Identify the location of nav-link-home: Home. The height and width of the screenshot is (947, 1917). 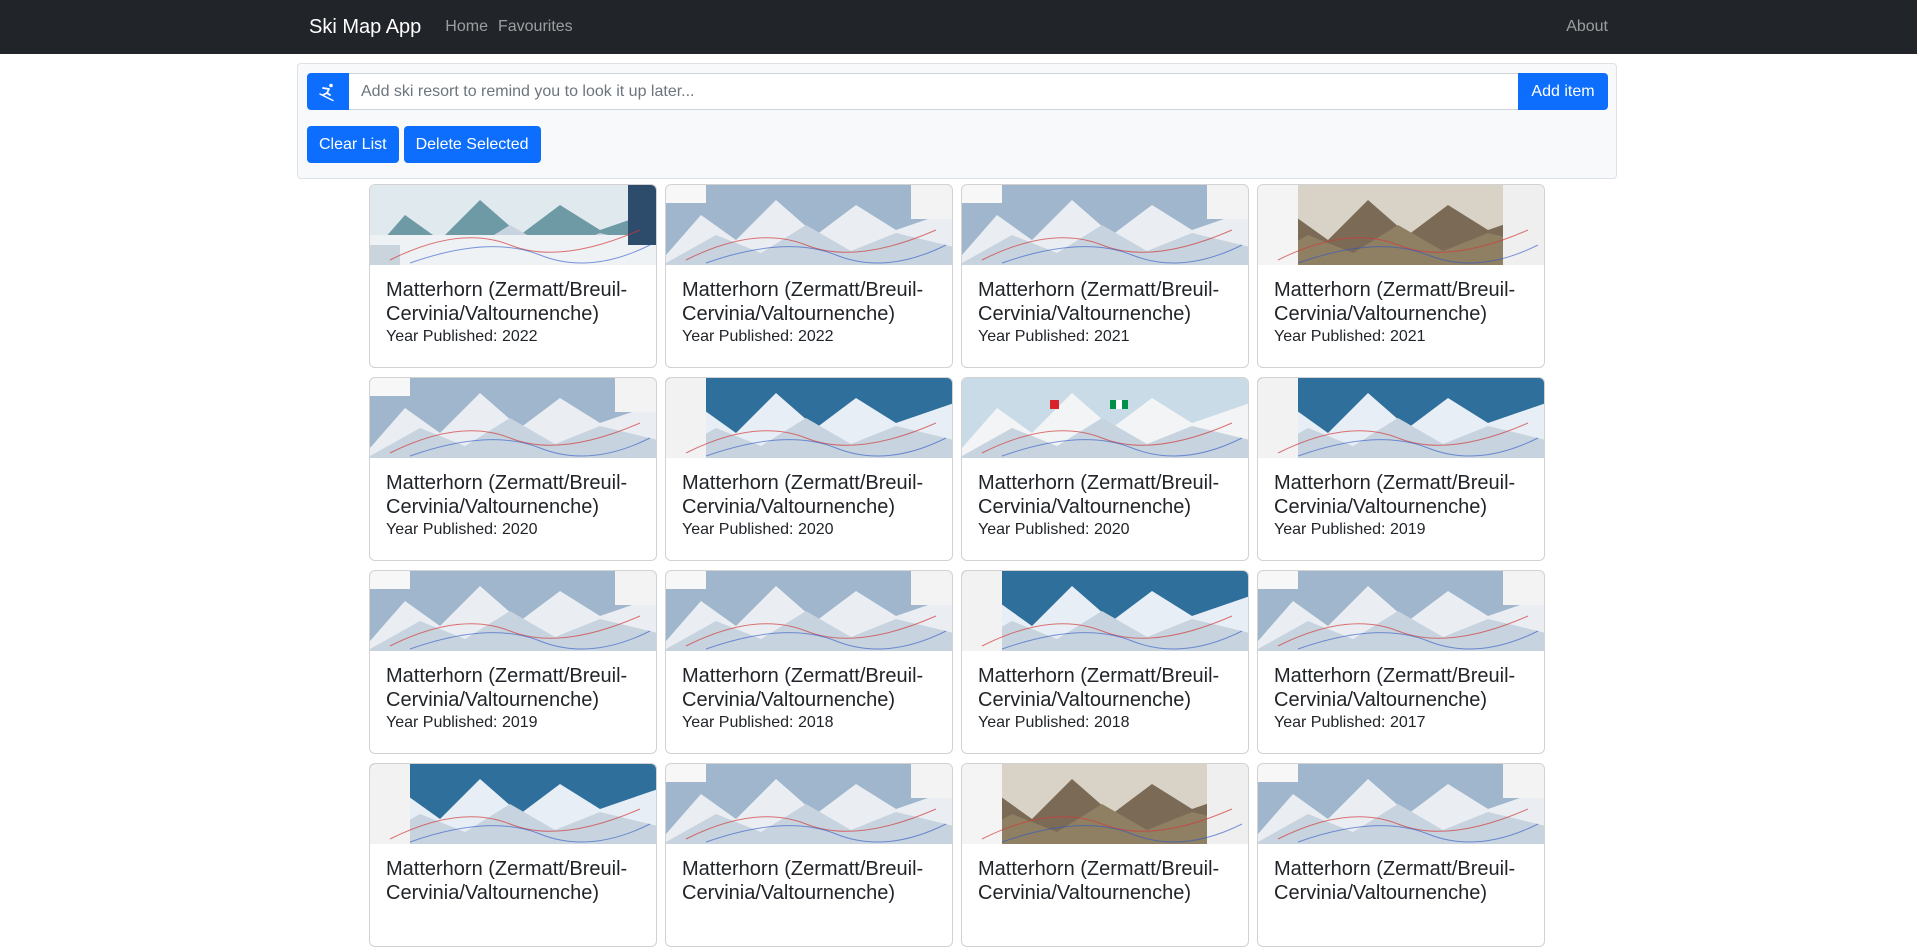
(466, 27).